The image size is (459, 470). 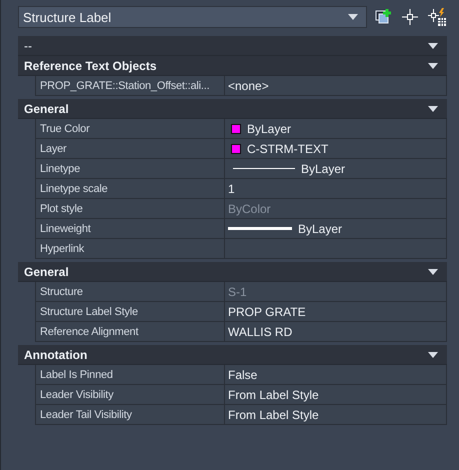 What do you see at coordinates (335, 311) in the screenshot?
I see `property-value: PROP GRATE` at bounding box center [335, 311].